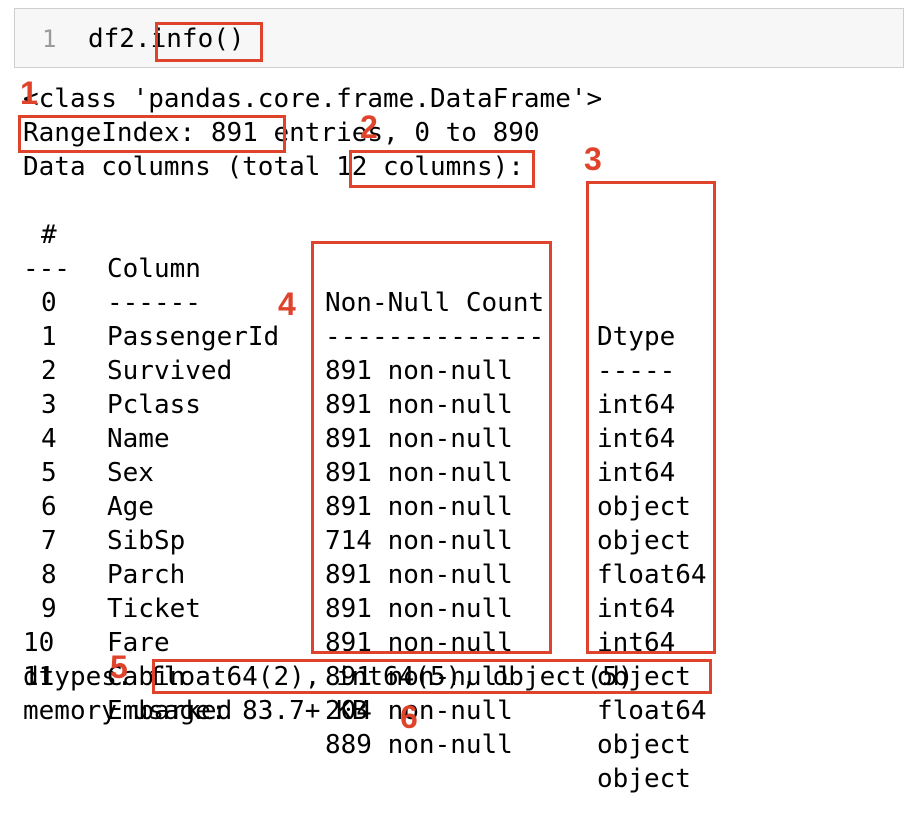  Describe the element at coordinates (652, 711) in the screenshot. I see `row-dtype: float64` at that location.